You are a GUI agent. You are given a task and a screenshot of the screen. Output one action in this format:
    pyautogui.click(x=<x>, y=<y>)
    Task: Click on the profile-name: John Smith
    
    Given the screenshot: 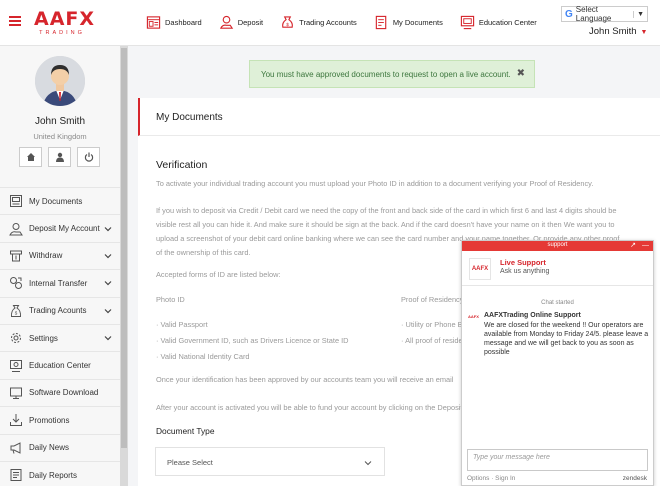 What is the action you would take?
    pyautogui.click(x=60, y=121)
    